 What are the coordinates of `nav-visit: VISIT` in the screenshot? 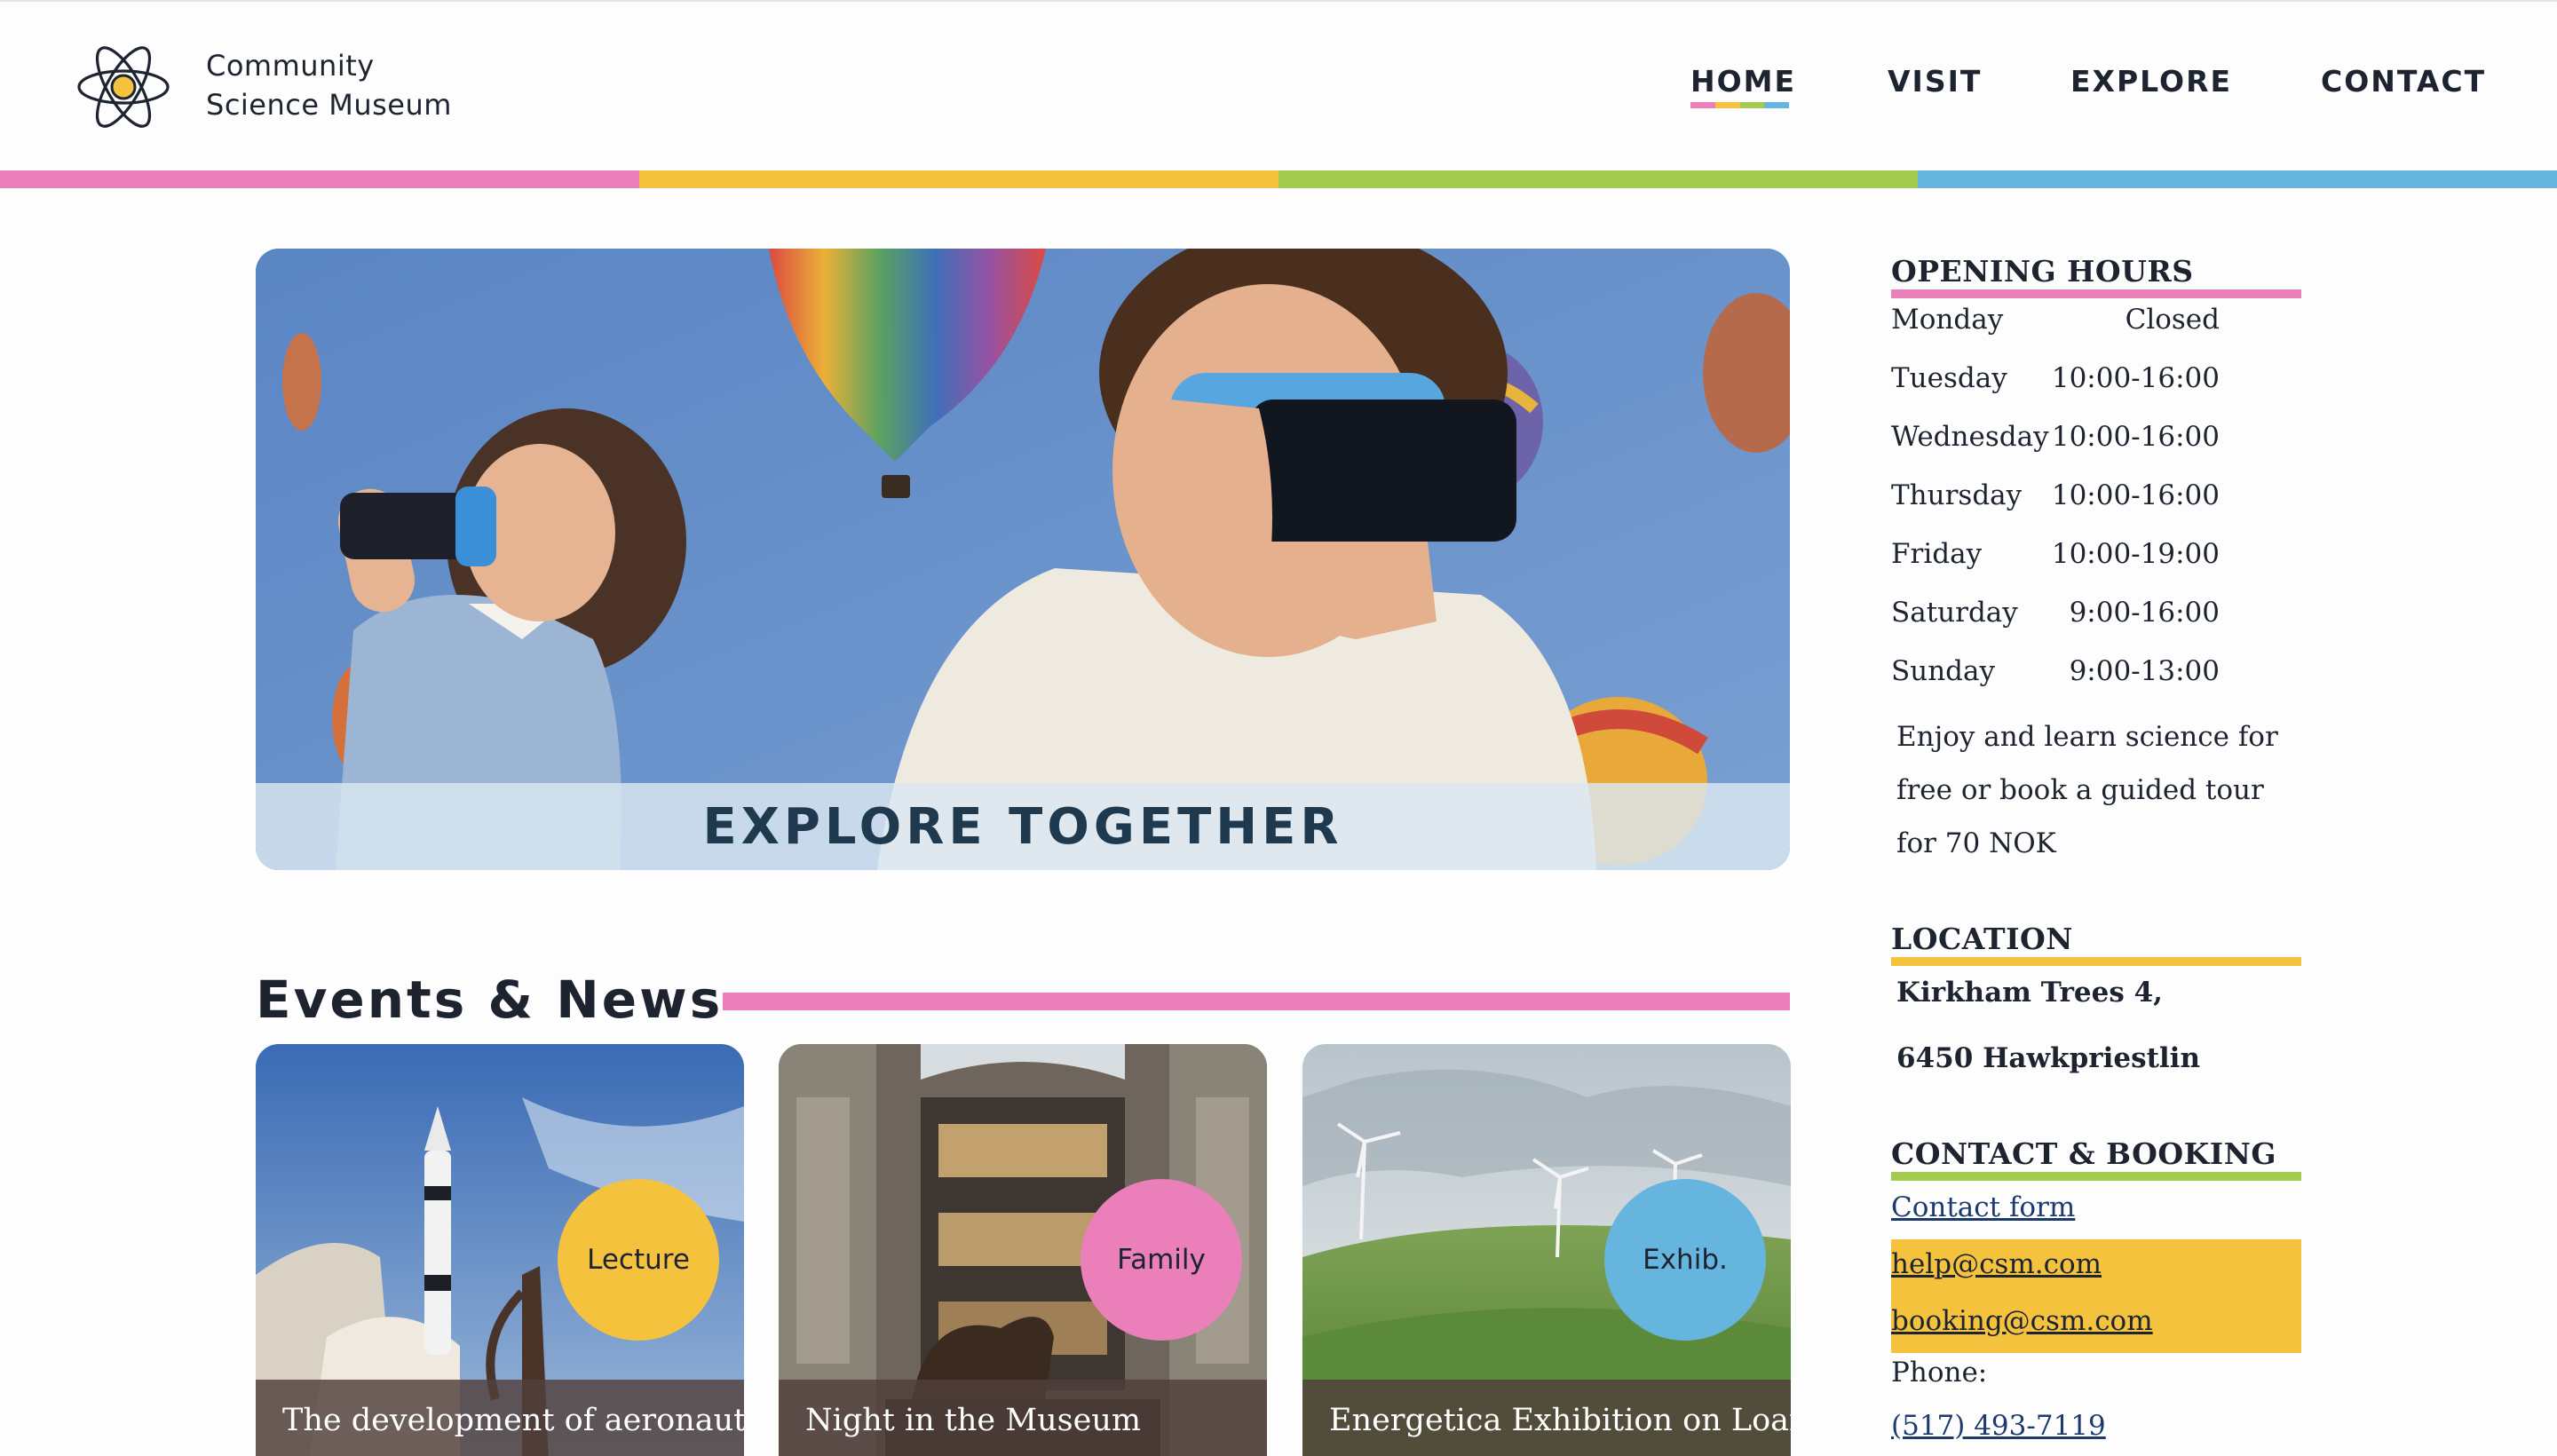 It's located at (1935, 81).